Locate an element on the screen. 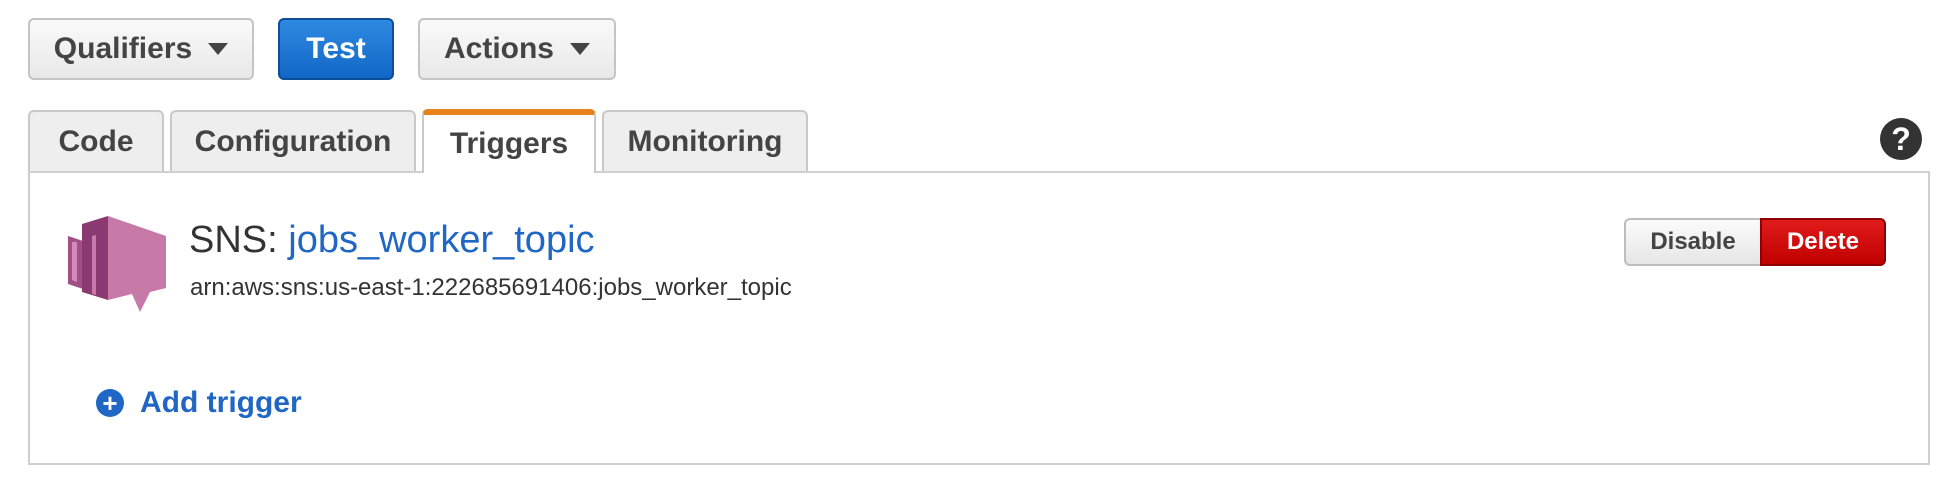 The image size is (1936, 496). trigger-service-prefix: SNS: is located at coordinates (239, 240).